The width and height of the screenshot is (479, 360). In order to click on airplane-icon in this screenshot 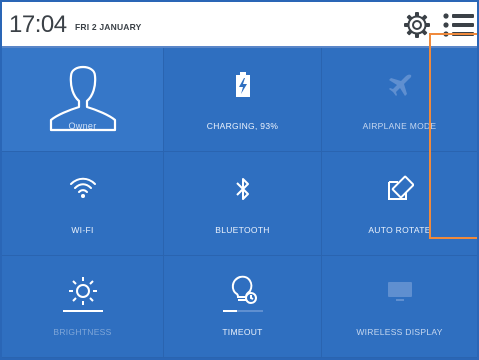, I will do `click(399, 85)`.